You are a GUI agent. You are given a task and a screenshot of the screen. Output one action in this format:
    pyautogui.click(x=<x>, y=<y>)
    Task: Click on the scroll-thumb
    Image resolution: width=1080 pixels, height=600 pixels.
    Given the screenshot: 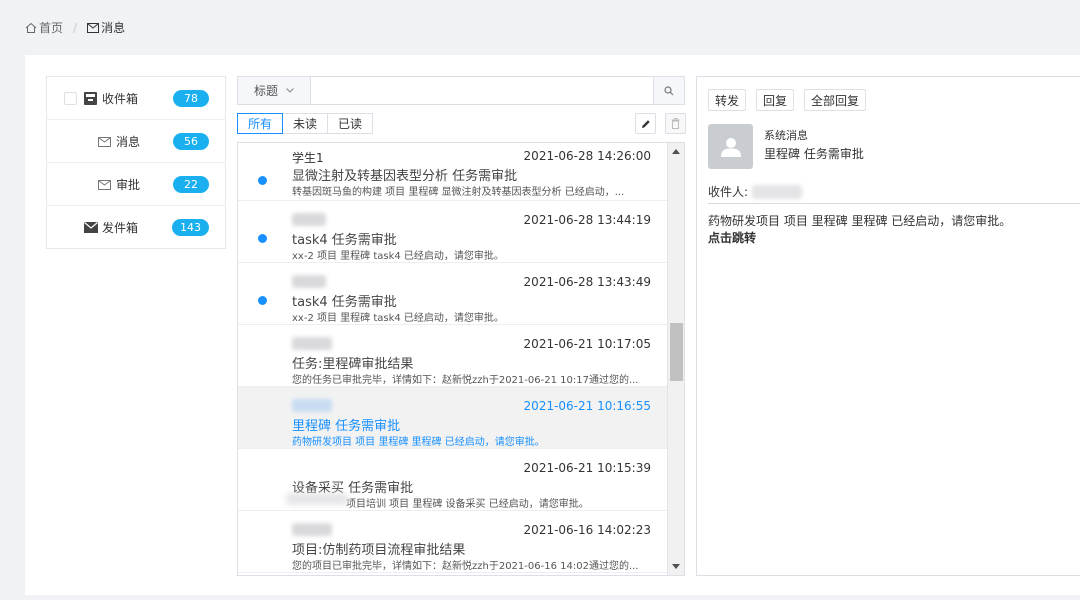 What is the action you would take?
    pyautogui.click(x=676, y=352)
    